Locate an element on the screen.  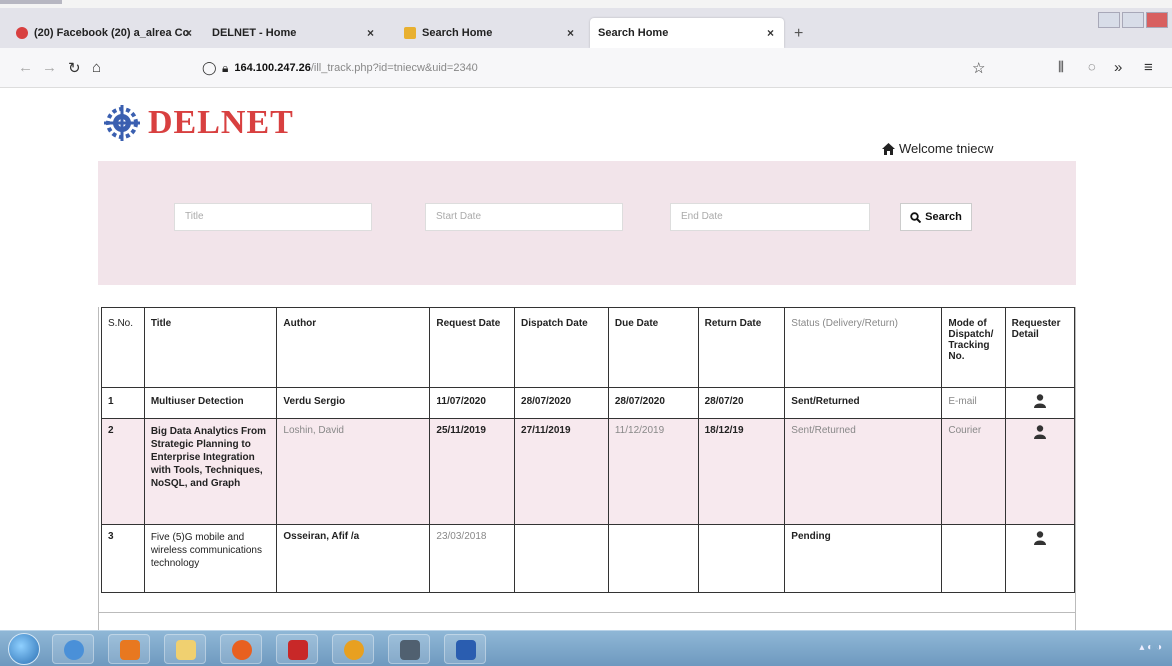
start-date-input: Start Date is located at coordinates (524, 217).